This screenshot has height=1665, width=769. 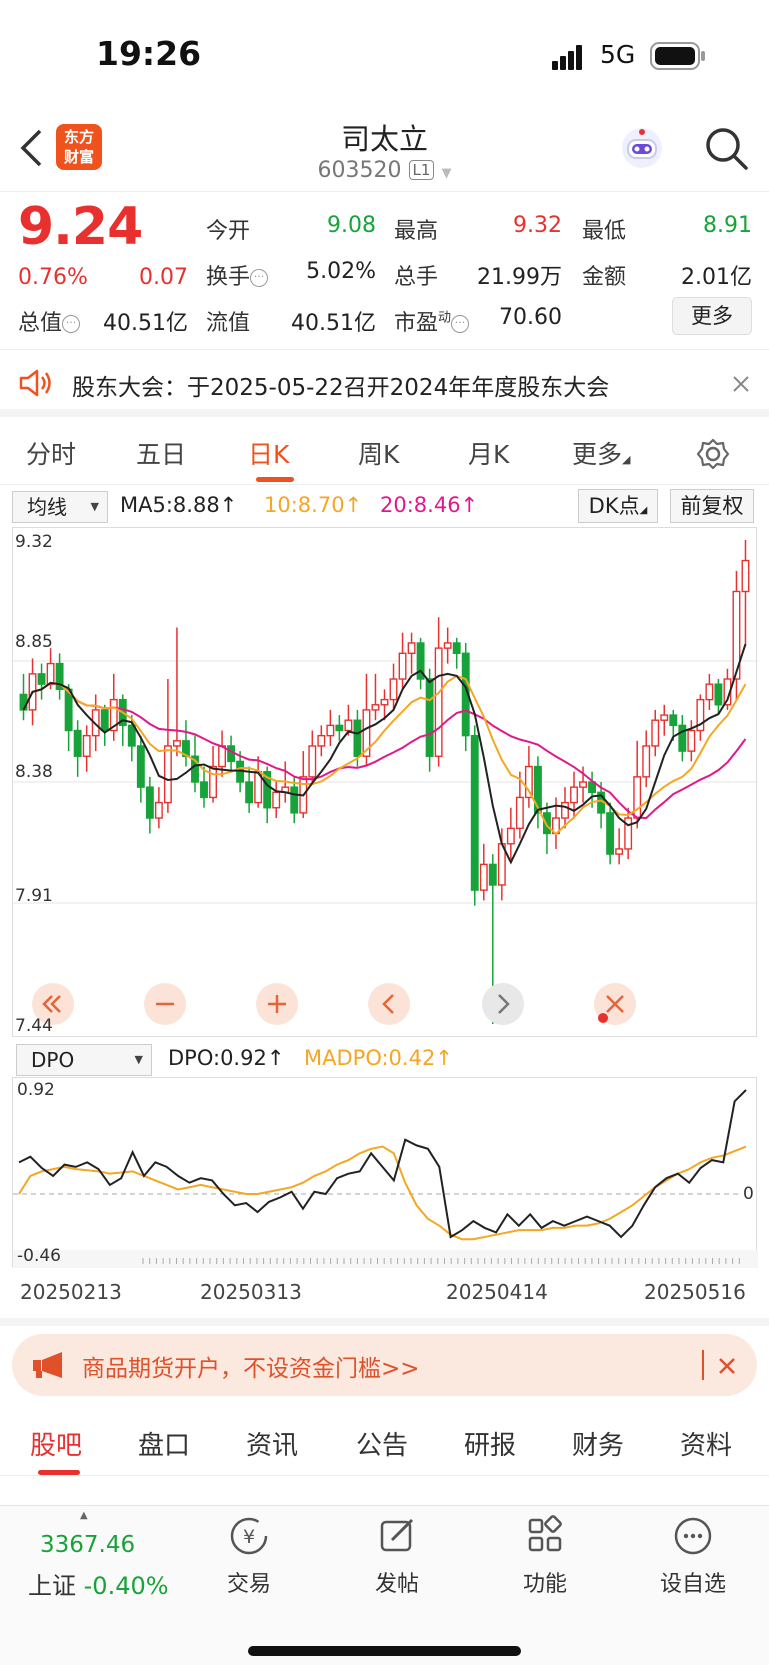 I want to click on pan-left-icon, so click(x=389, y=1004).